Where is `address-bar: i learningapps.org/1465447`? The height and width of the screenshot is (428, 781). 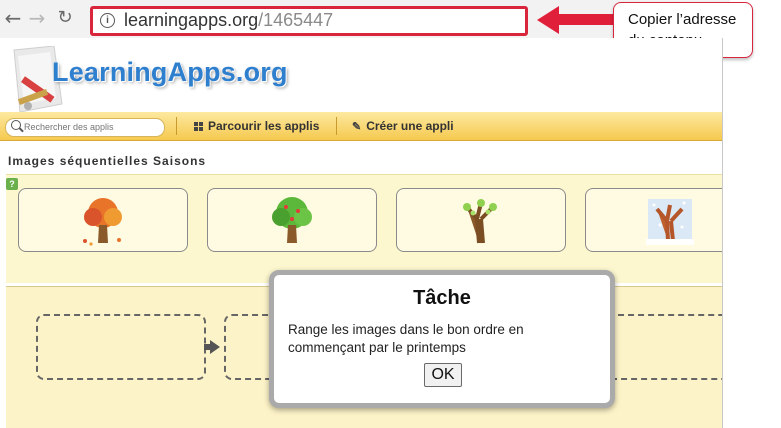
address-bar: i learningapps.org/1465447 is located at coordinates (309, 21).